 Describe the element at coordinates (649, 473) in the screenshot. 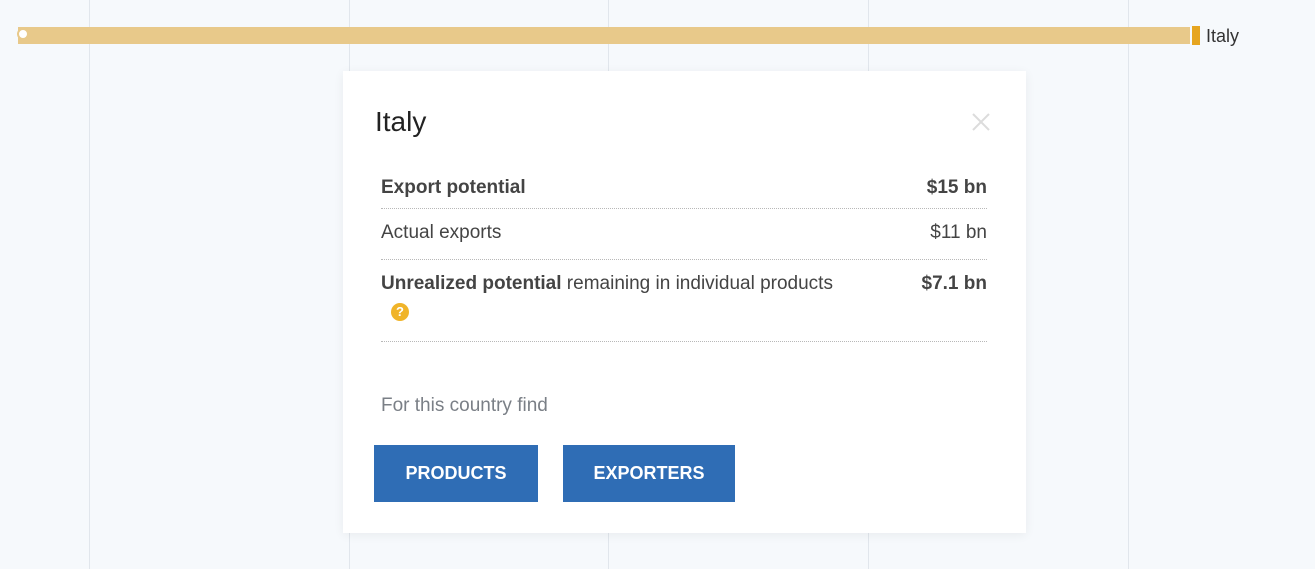

I see `exporters-button: EXPORTERS` at that location.